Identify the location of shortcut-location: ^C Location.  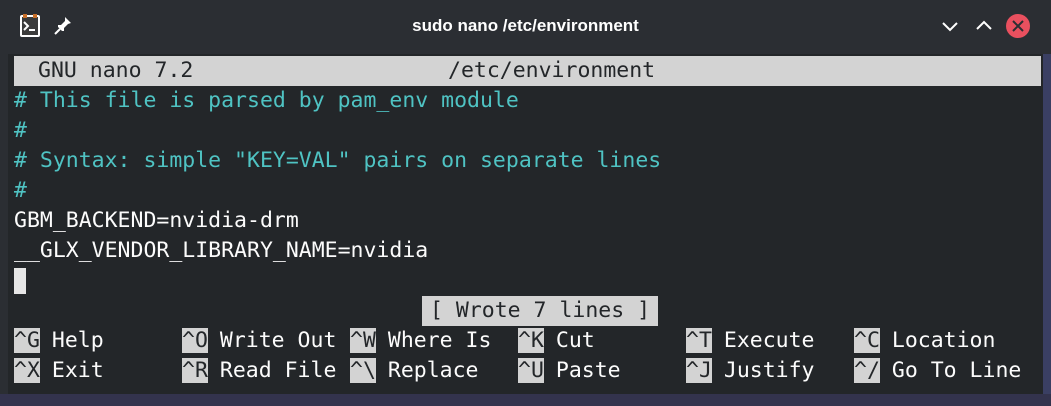
(924, 341).